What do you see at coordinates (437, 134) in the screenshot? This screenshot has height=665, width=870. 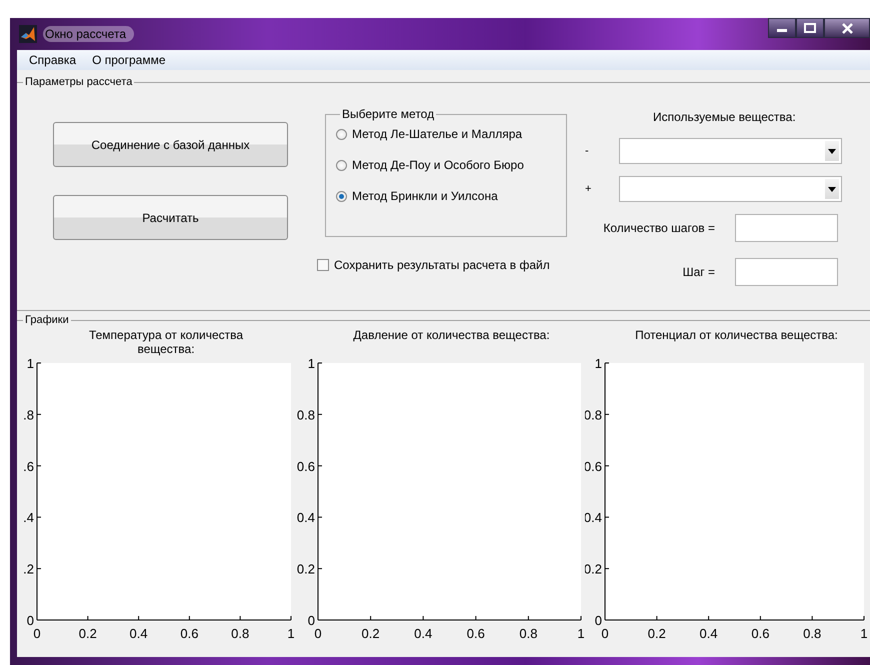 I see `radio-label: Метод Ле-Шателье и Малляра` at bounding box center [437, 134].